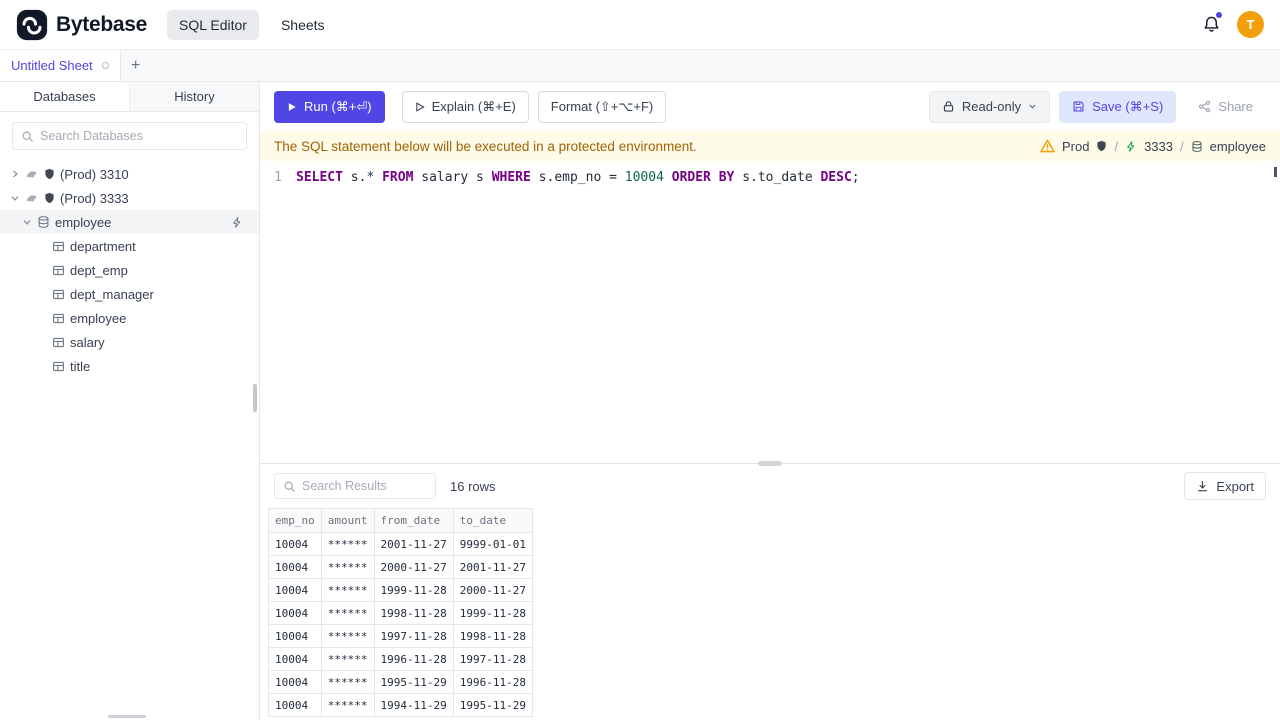  Describe the element at coordinates (777, 177) in the screenshot. I see `sql-token-plain: s.to_date` at that location.